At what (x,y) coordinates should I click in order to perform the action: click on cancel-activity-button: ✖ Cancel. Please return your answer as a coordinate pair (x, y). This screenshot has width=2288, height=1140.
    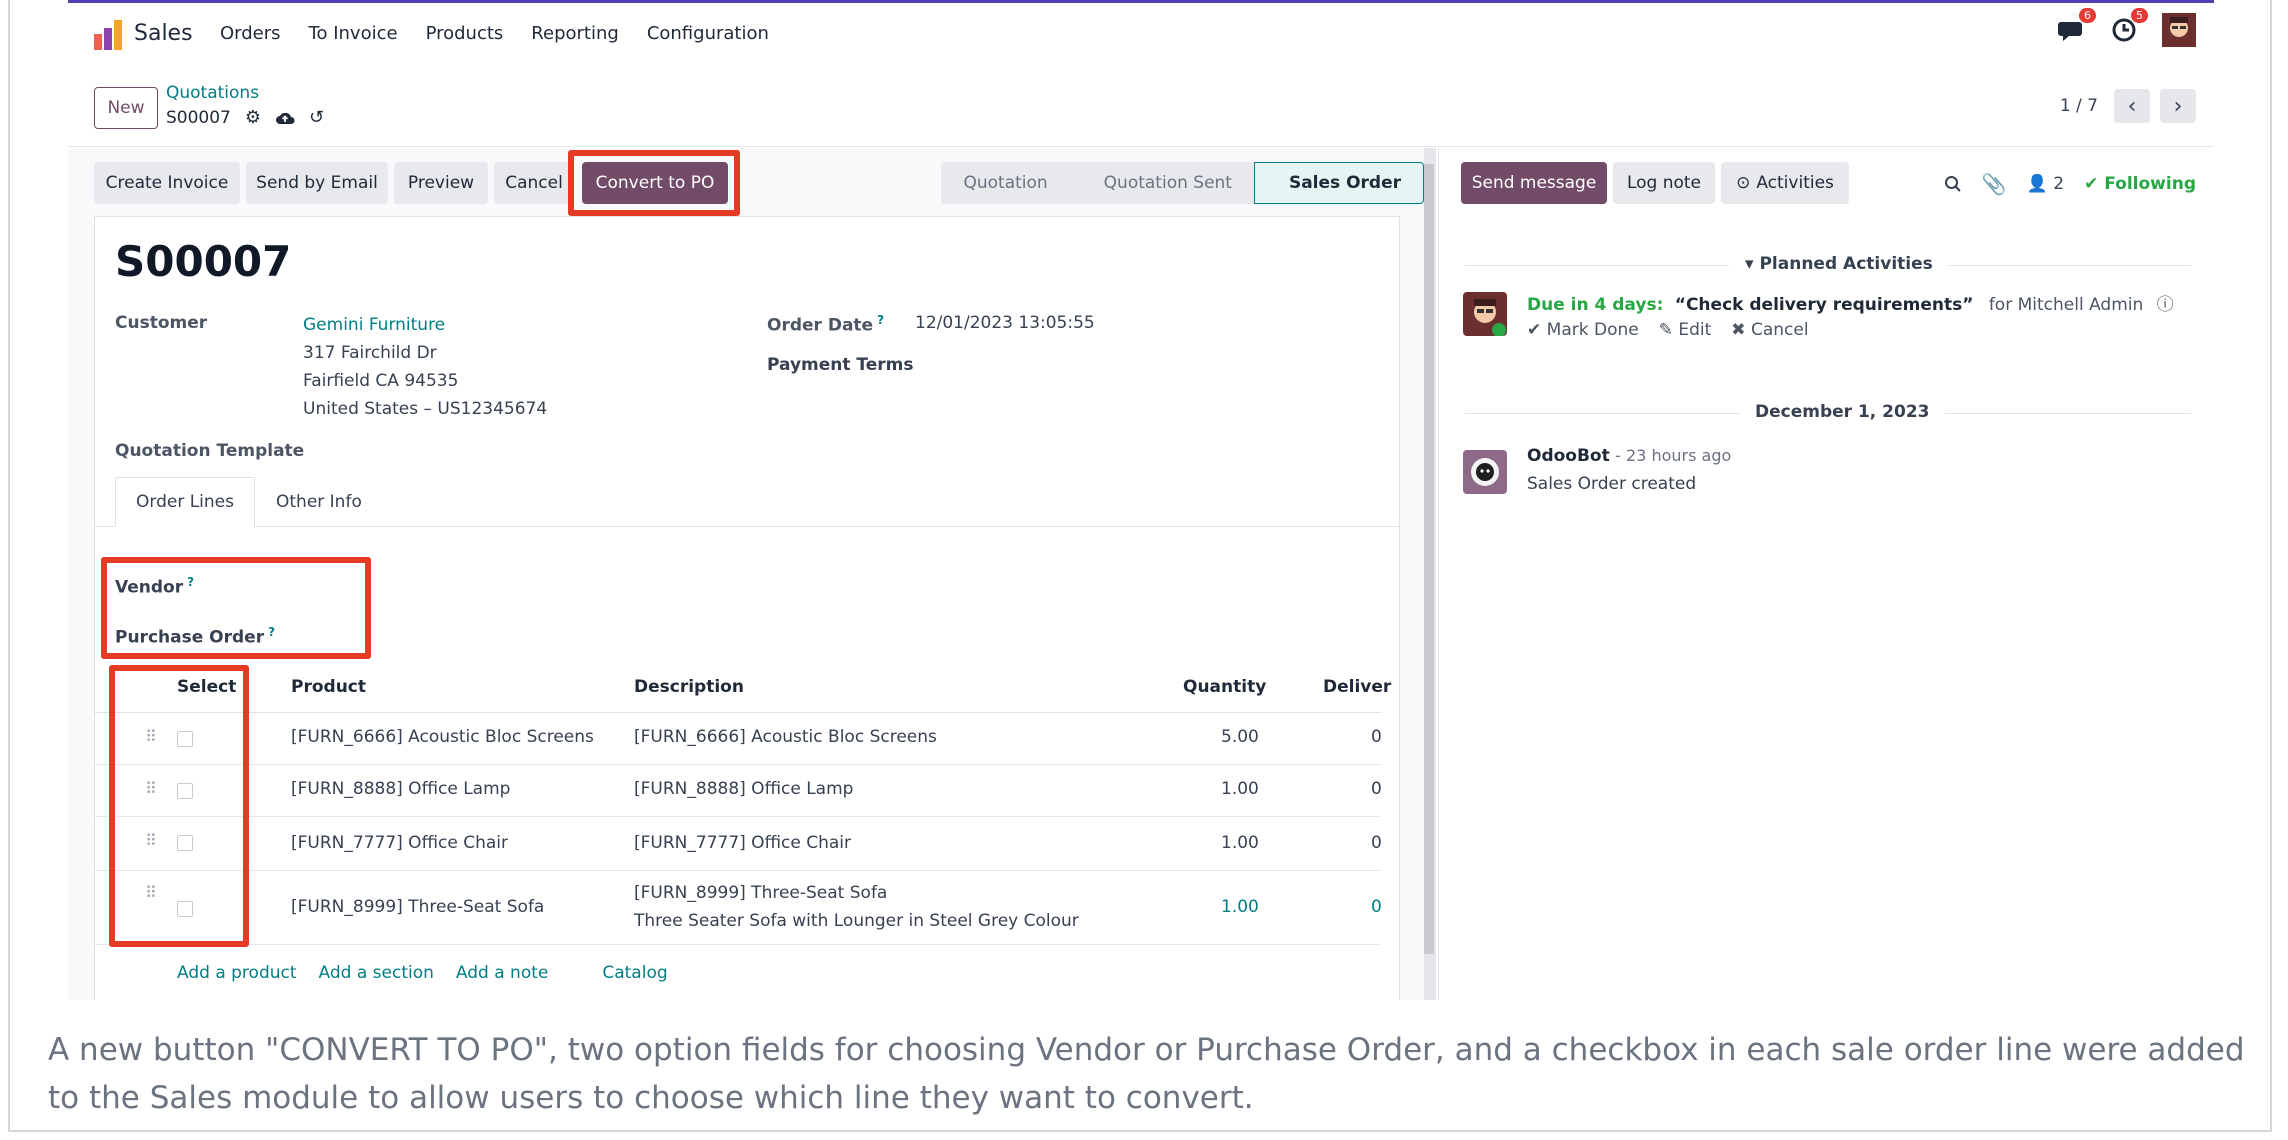
    Looking at the image, I should click on (1769, 330).